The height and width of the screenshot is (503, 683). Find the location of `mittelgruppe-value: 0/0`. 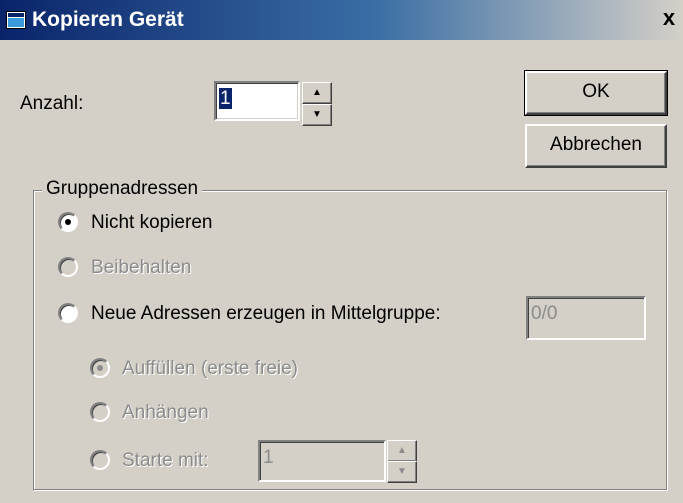

mittelgruppe-value: 0/0 is located at coordinates (544, 313).